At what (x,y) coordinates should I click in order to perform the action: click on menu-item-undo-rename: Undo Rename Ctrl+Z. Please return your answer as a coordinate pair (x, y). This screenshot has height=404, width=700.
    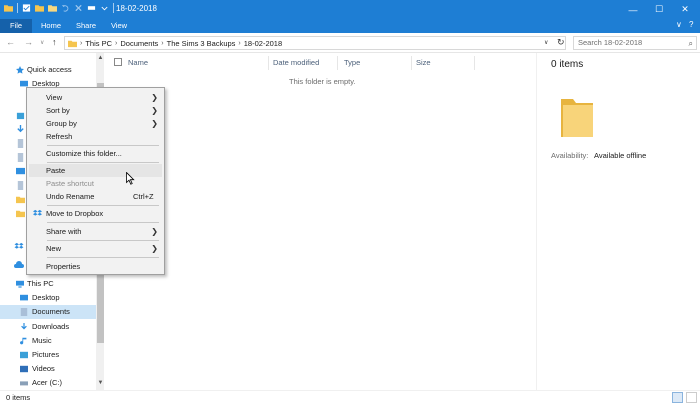
    Looking at the image, I should click on (95, 196).